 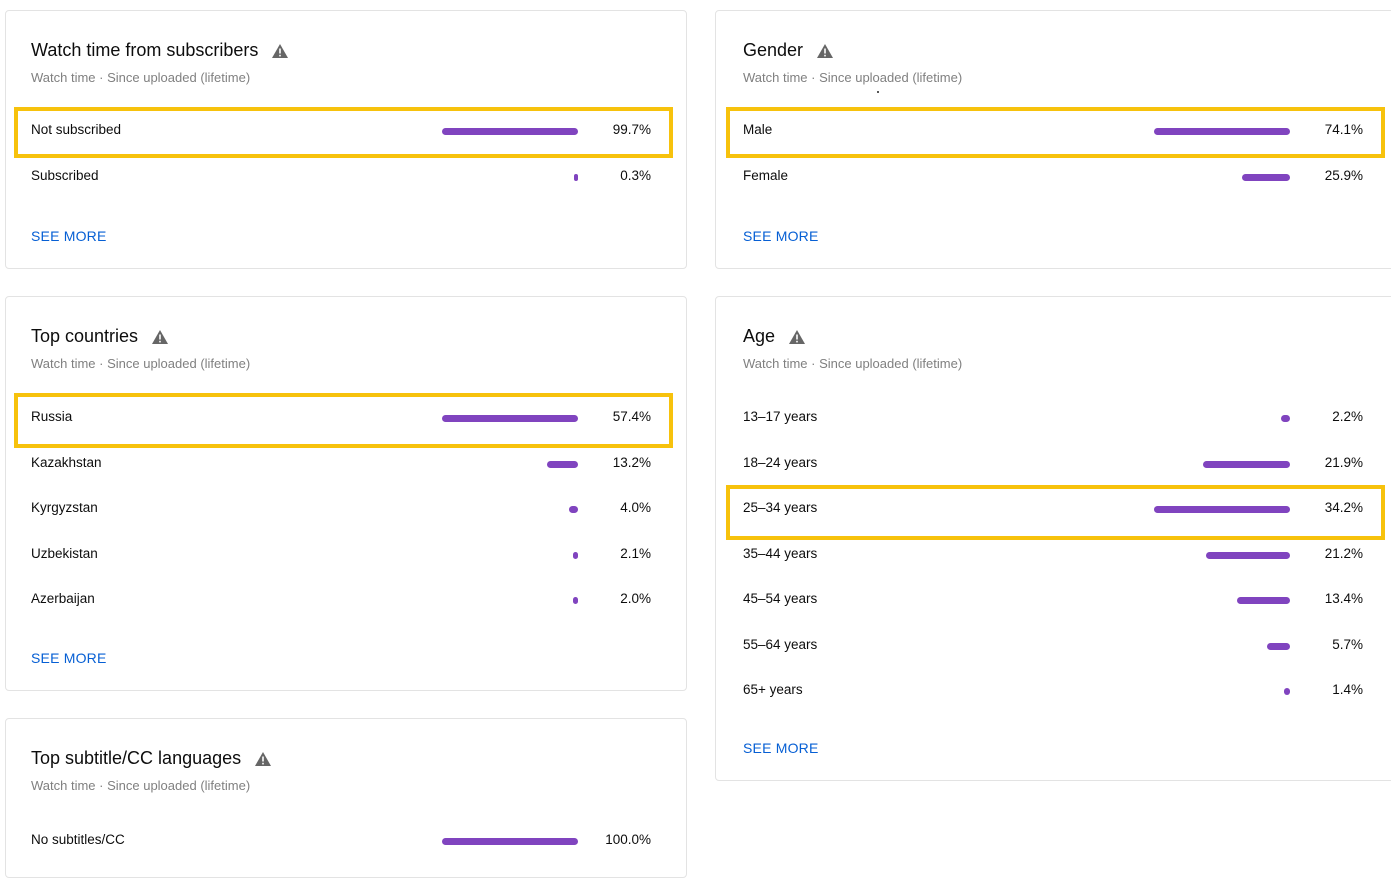 I want to click on countries-row-value: 13.2%, so click(x=631, y=462).